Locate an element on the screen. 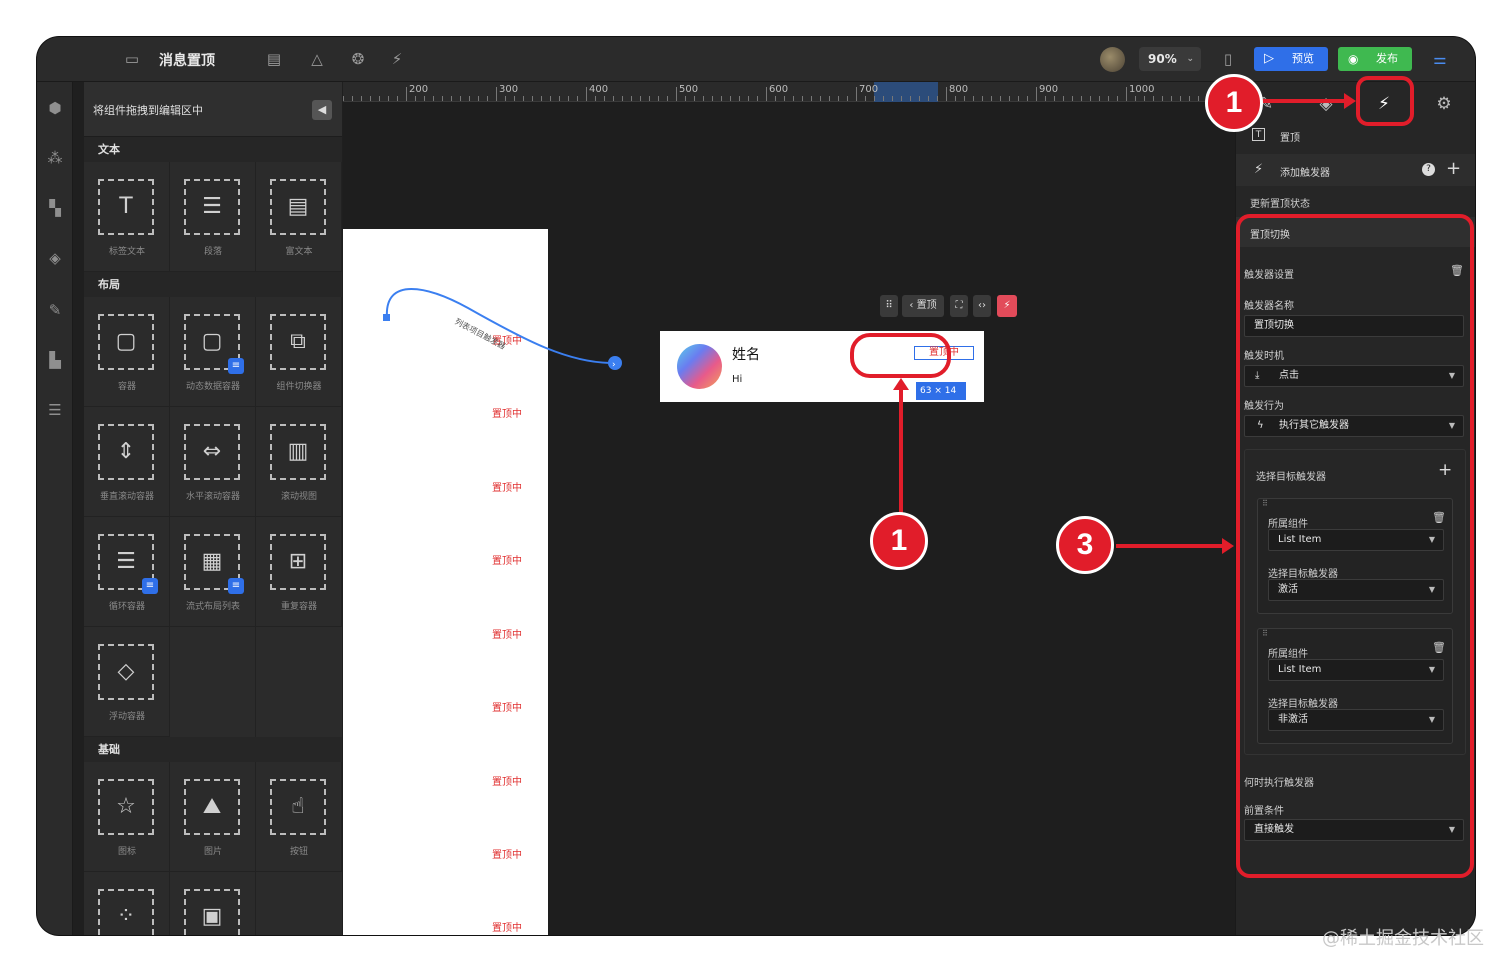 This screenshot has width=1512, height=973. tile-button: ☝ 按钮 is located at coordinates (299, 817).